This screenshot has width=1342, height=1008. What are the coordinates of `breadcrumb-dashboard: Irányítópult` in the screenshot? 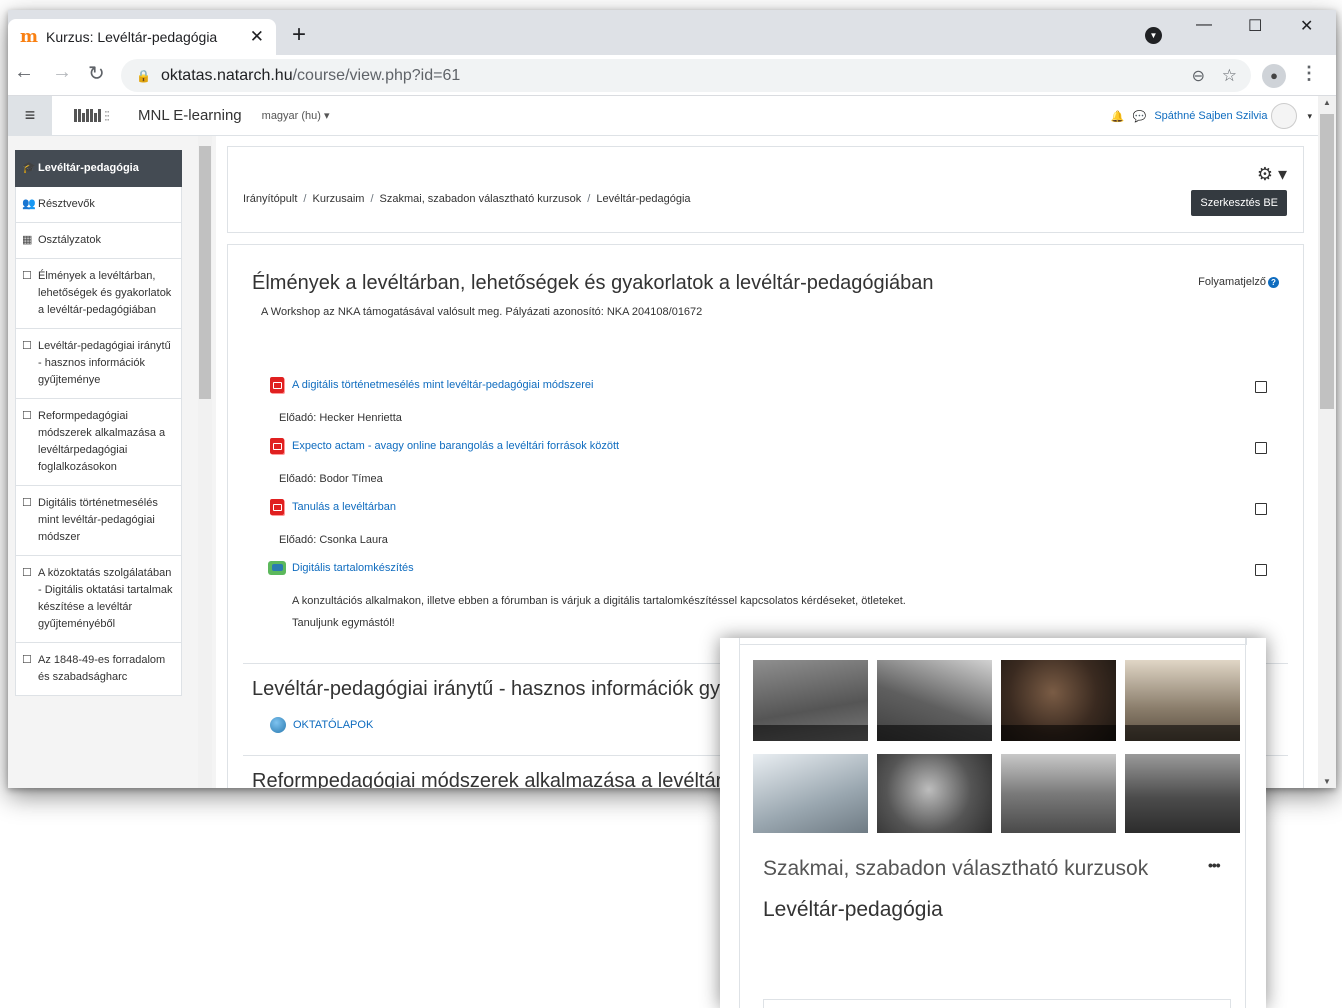 It's located at (270, 199).